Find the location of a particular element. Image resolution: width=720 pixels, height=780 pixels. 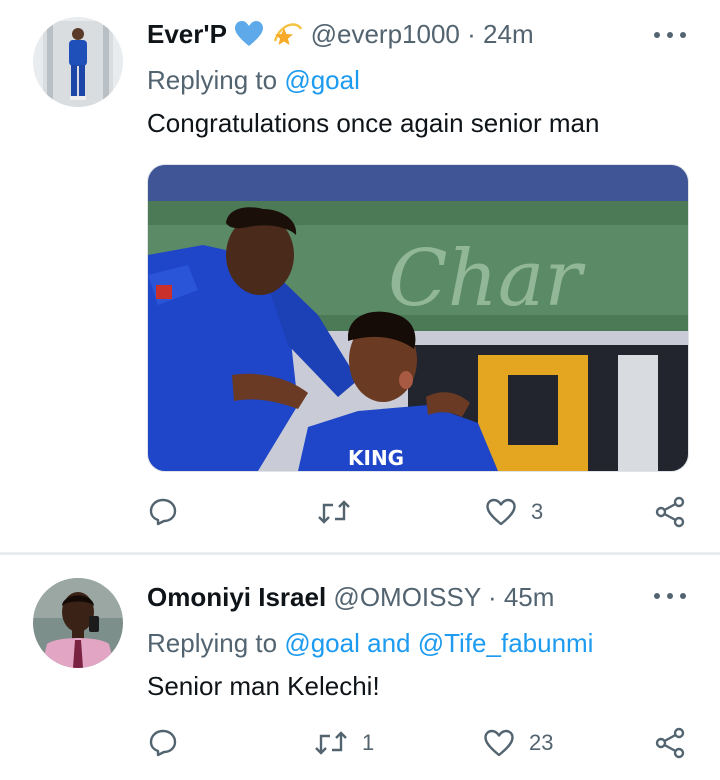

retweet-button: 1 is located at coordinates (344, 743).